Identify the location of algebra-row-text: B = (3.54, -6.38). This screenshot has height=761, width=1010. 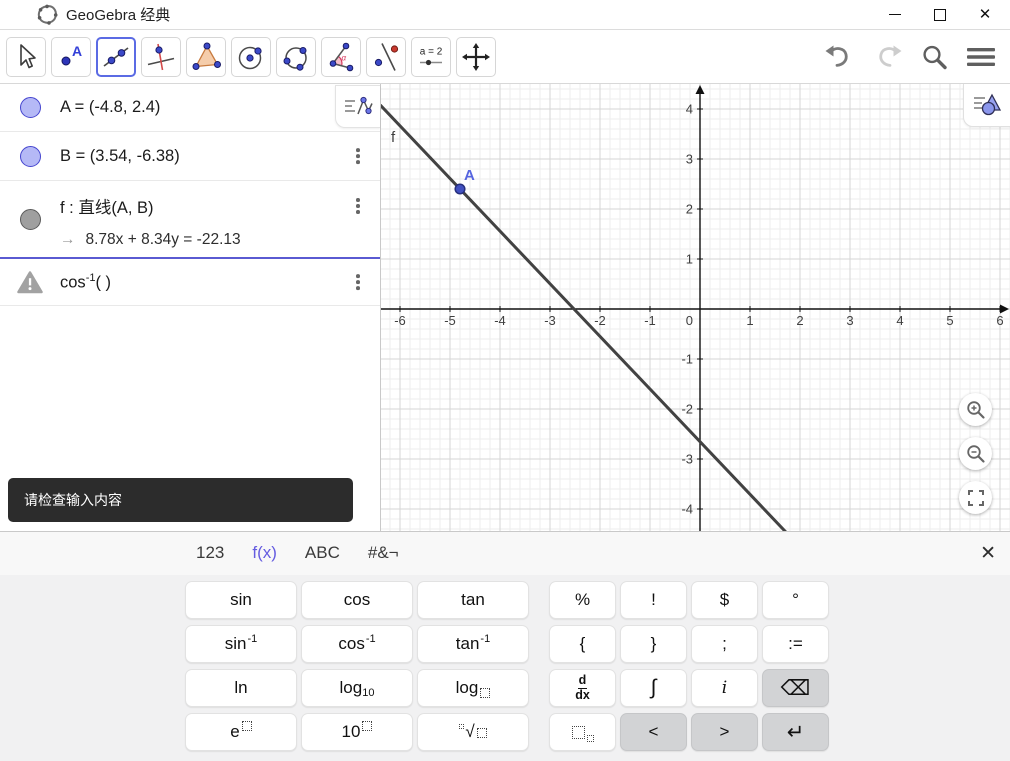
(120, 155).